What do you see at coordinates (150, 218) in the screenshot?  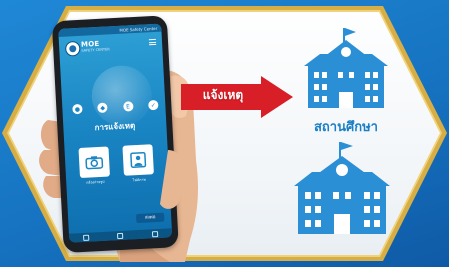 I see `send-button: ส่งต่อ` at bounding box center [150, 218].